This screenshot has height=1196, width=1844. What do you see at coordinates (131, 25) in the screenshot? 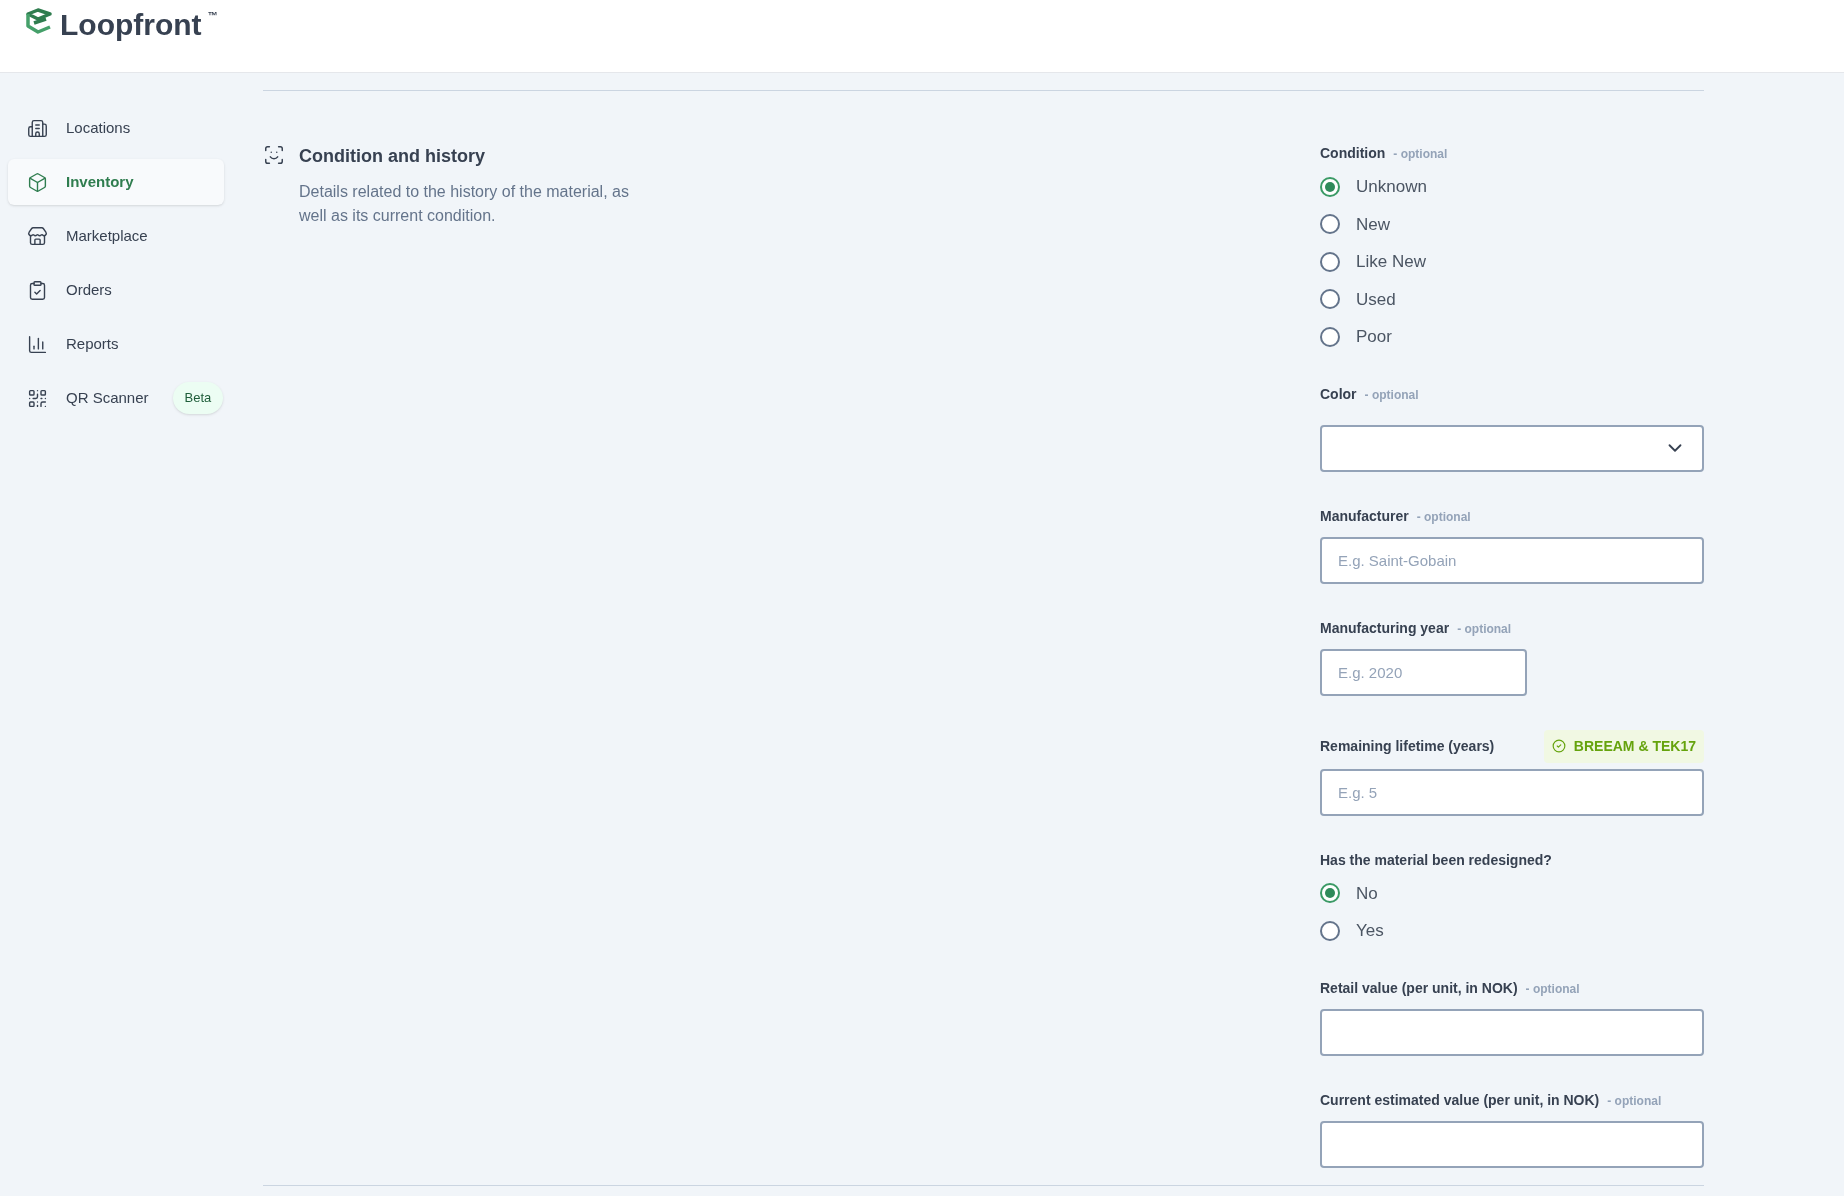
I see `brand-name: Loopfront` at bounding box center [131, 25].